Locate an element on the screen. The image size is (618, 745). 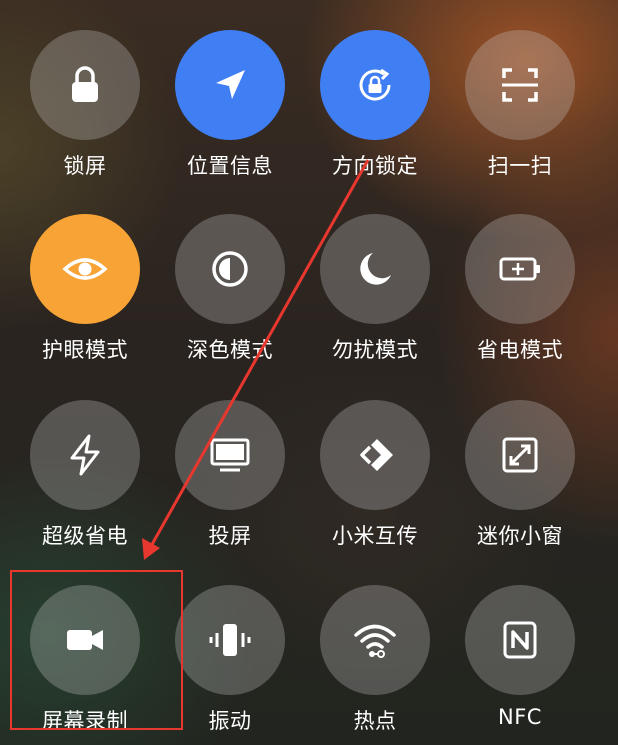
tile-ultra-battery-saver: 超级省电 is located at coordinates (85, 480).